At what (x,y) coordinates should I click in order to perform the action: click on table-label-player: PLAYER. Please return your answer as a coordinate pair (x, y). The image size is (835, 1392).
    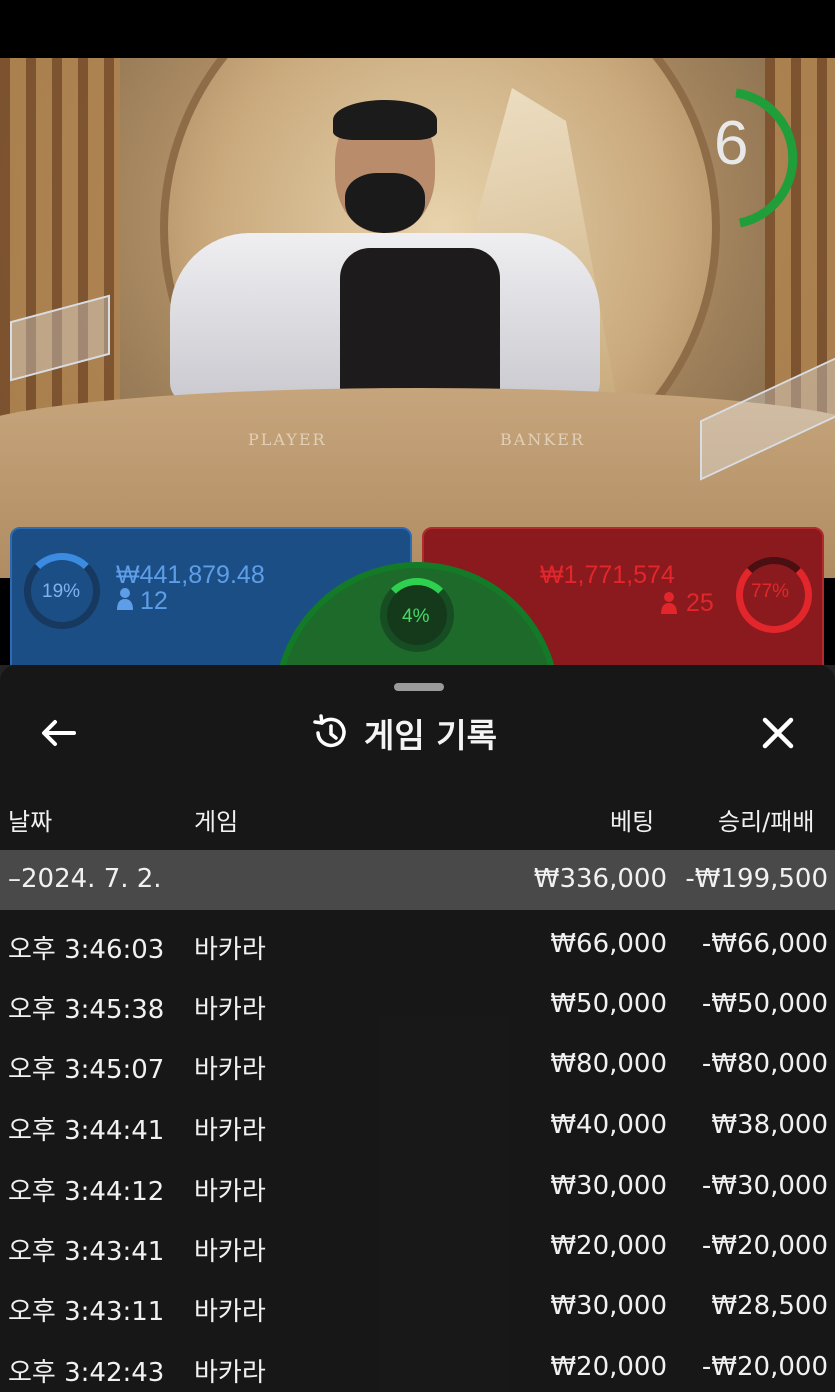
    Looking at the image, I should click on (287, 439).